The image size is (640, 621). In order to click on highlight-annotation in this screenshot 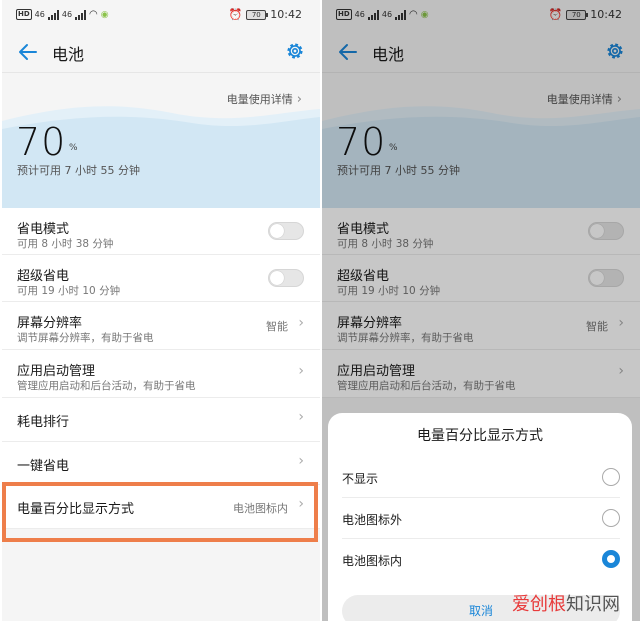, I will do `click(160, 512)`.